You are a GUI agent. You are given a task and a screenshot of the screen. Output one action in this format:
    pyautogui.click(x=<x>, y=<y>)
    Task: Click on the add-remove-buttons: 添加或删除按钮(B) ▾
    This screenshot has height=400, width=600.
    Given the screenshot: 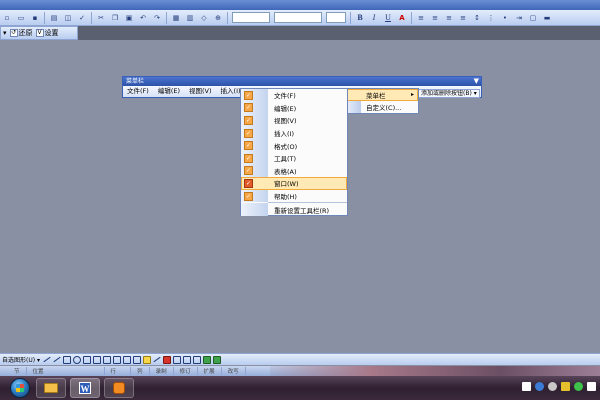 What is the action you would take?
    pyautogui.click(x=449, y=93)
    